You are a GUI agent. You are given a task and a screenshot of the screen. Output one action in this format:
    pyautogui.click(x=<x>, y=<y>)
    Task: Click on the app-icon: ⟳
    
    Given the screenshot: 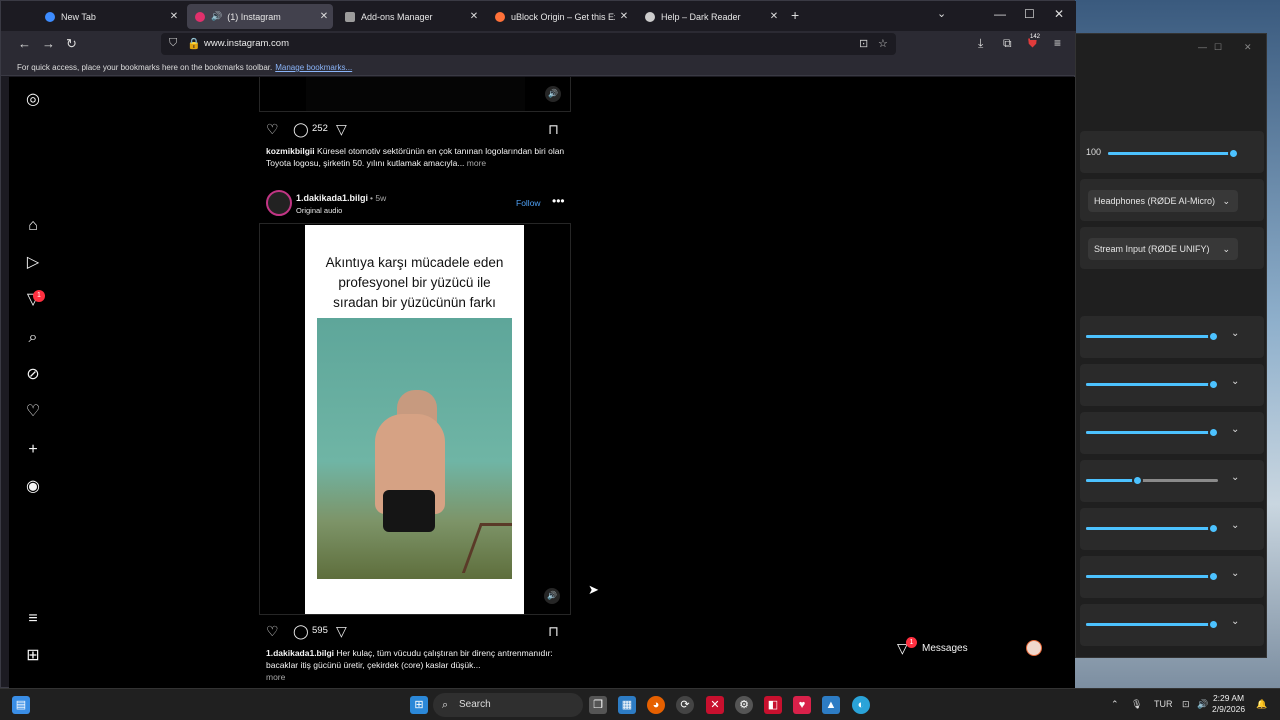 What is the action you would take?
    pyautogui.click(x=685, y=705)
    